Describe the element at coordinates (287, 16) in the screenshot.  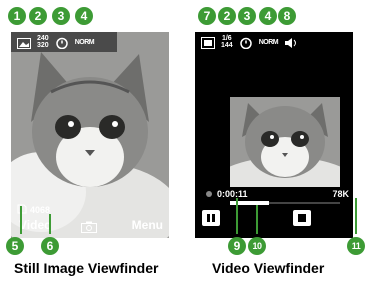
I see `callout: 8` at that location.